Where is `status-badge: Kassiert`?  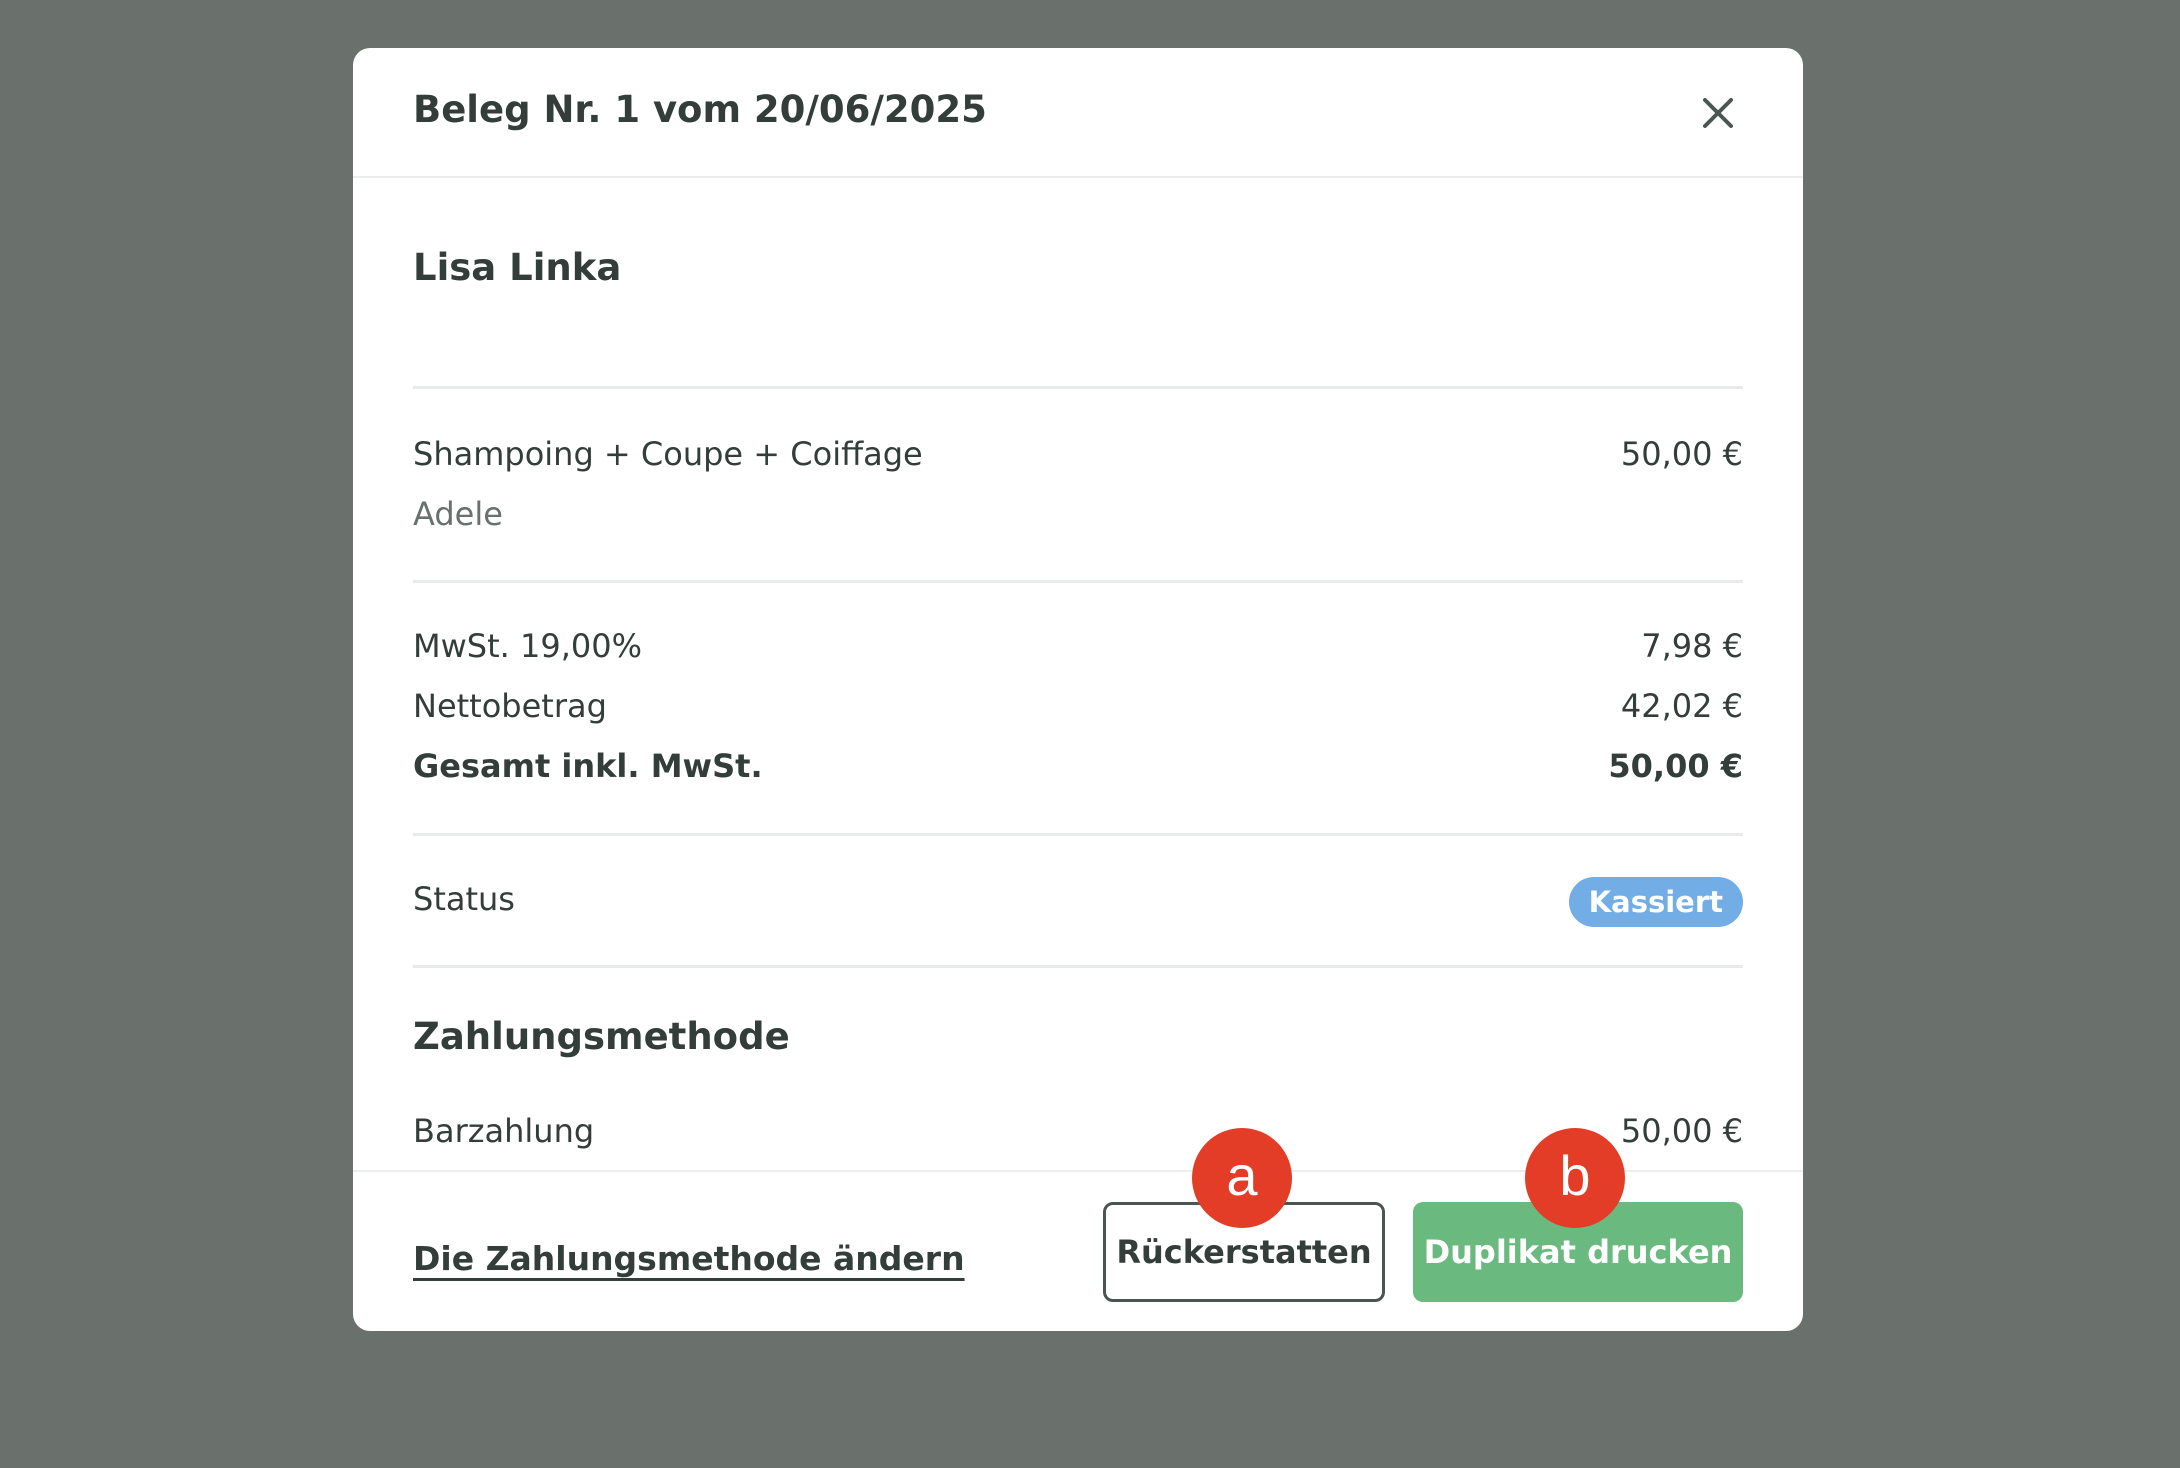
status-badge: Kassiert is located at coordinates (1655, 902).